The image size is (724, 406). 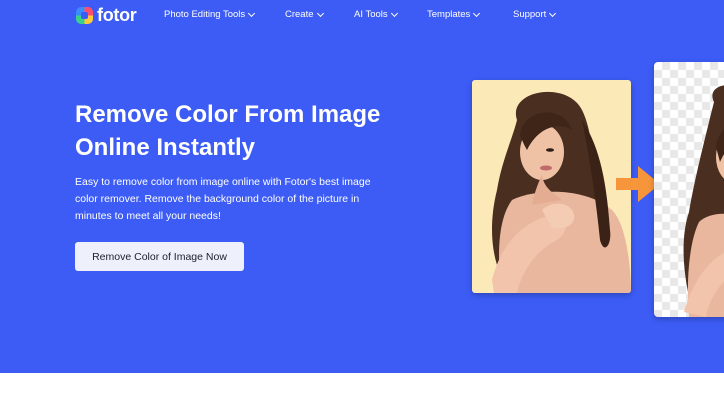 I want to click on result-photo-transparent, so click(x=689, y=189).